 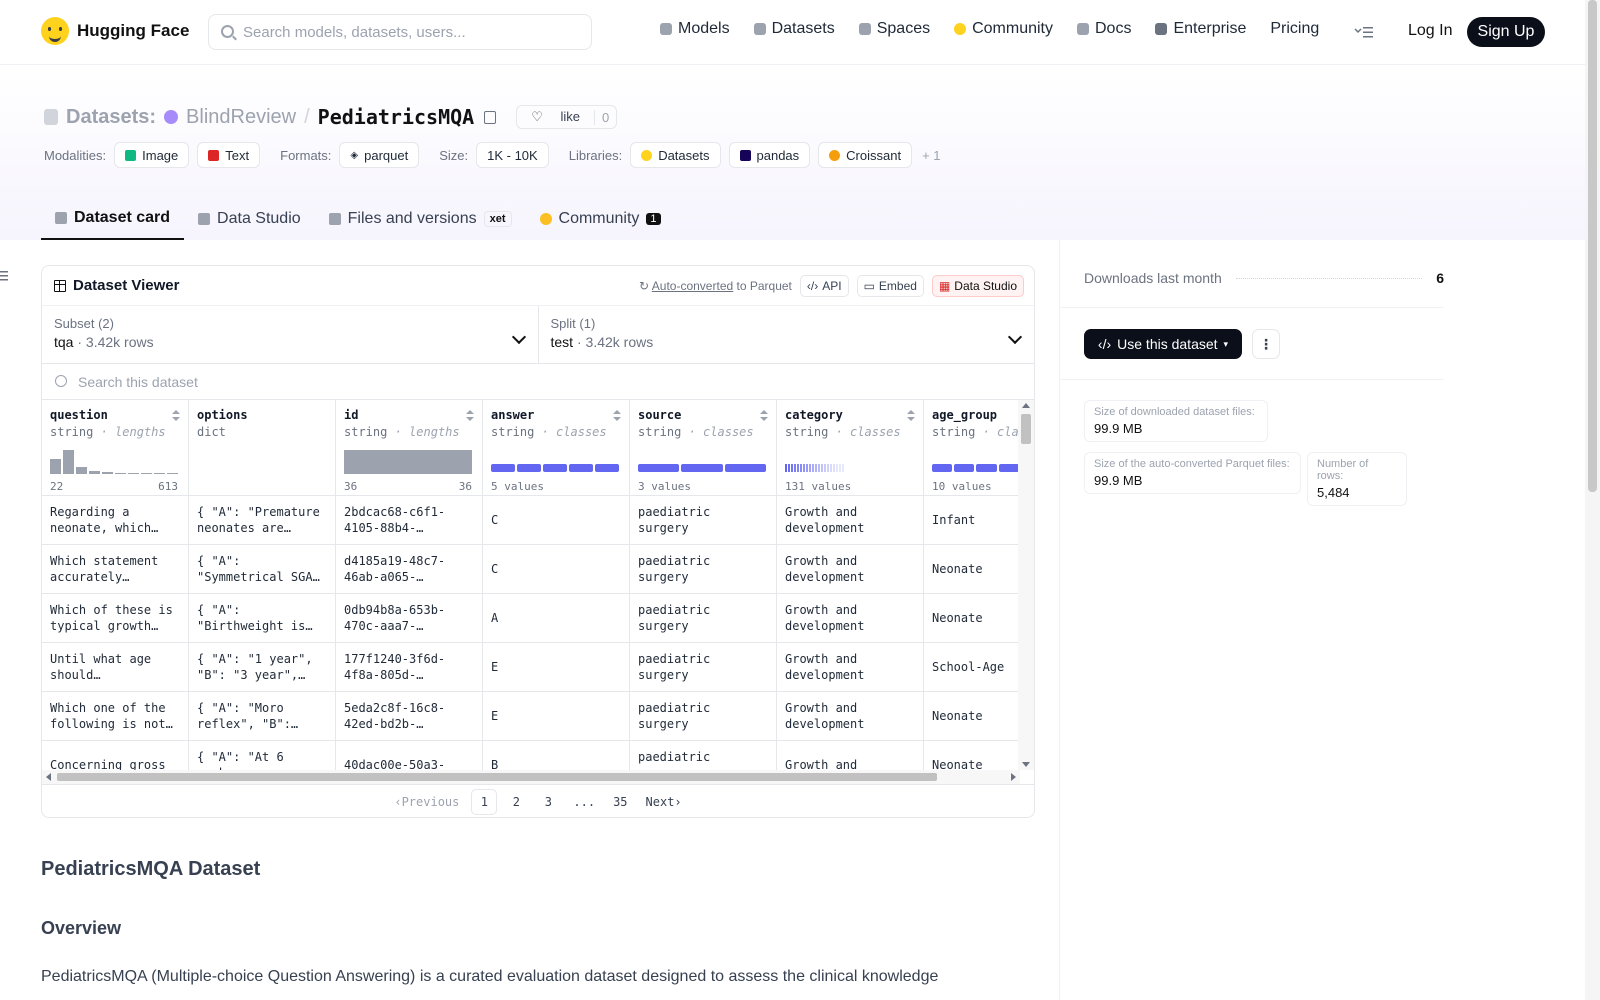 What do you see at coordinates (241, 117) in the screenshot?
I see `org-name: BlindReview` at bounding box center [241, 117].